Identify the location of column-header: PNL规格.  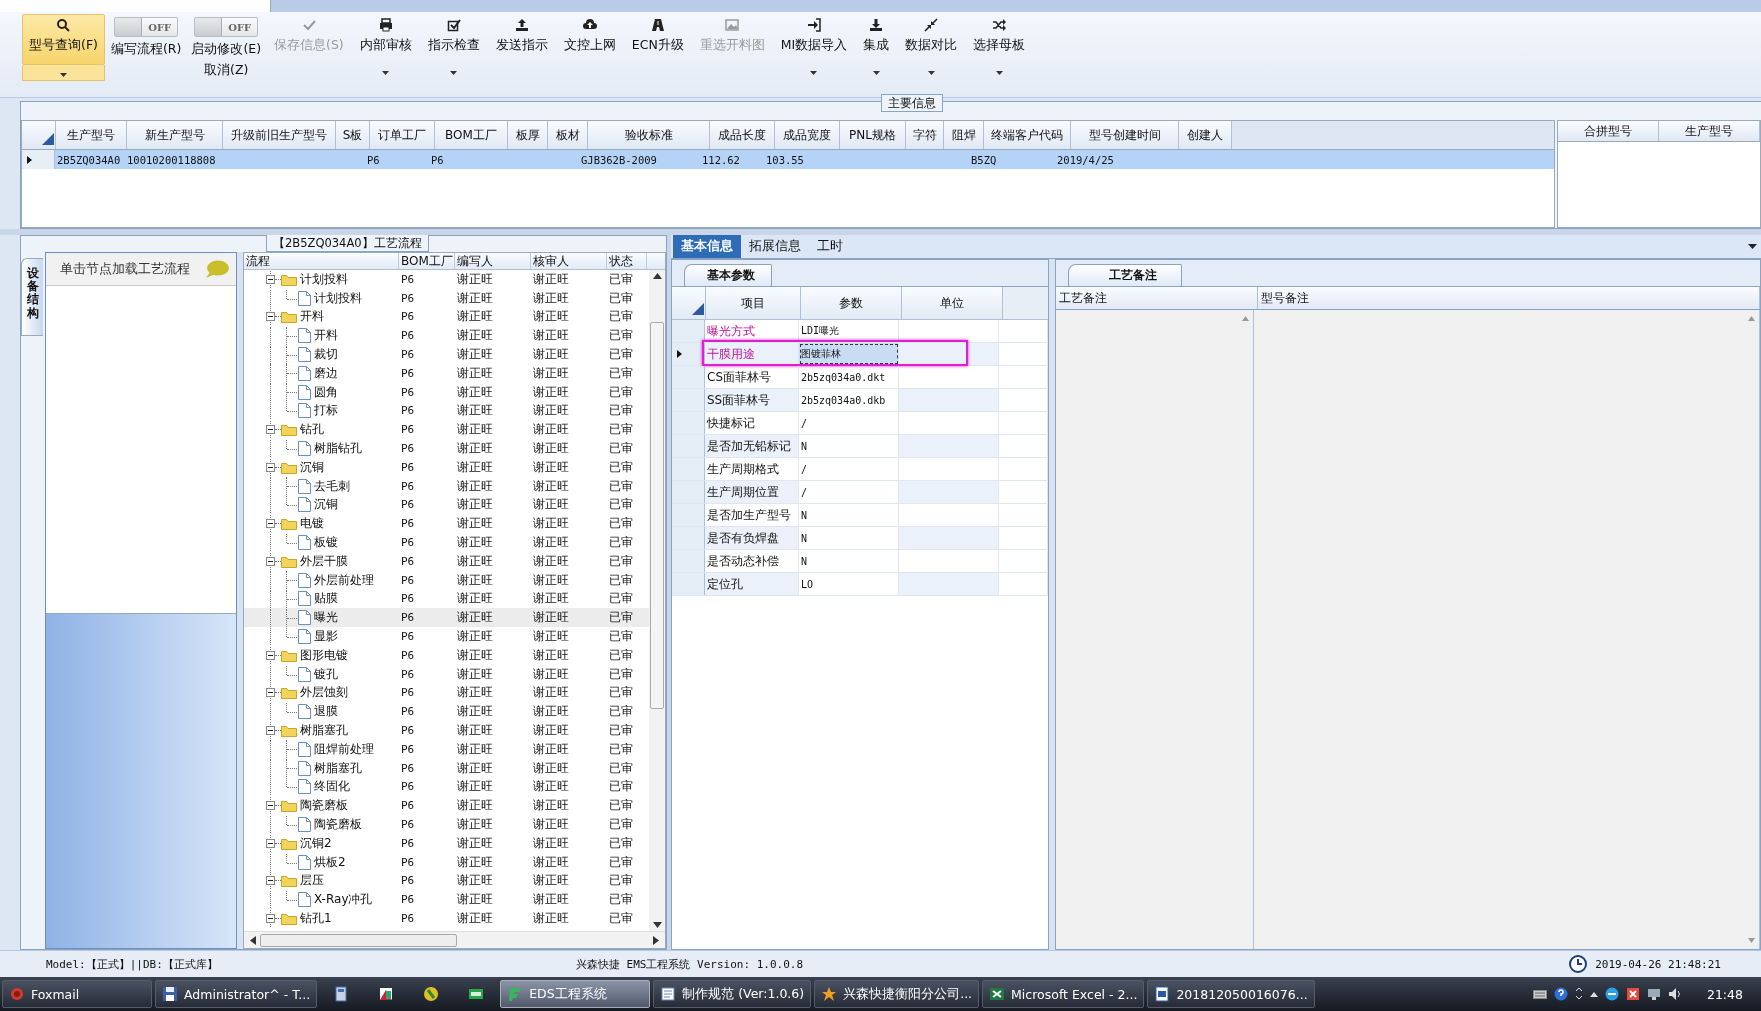
(873, 135).